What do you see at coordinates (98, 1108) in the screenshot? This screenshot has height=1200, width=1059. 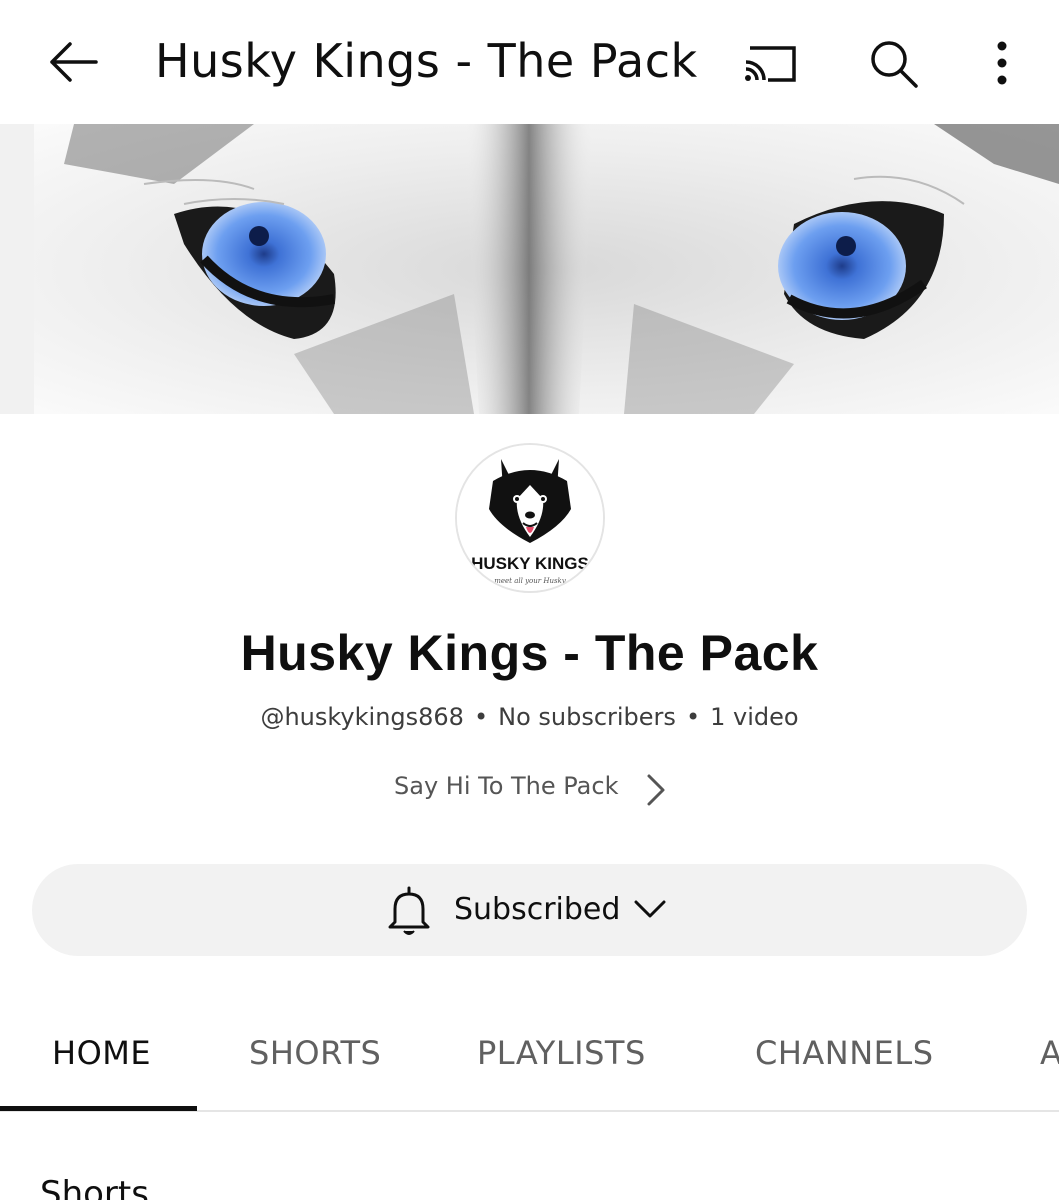 I see `active-tab-indicator` at bounding box center [98, 1108].